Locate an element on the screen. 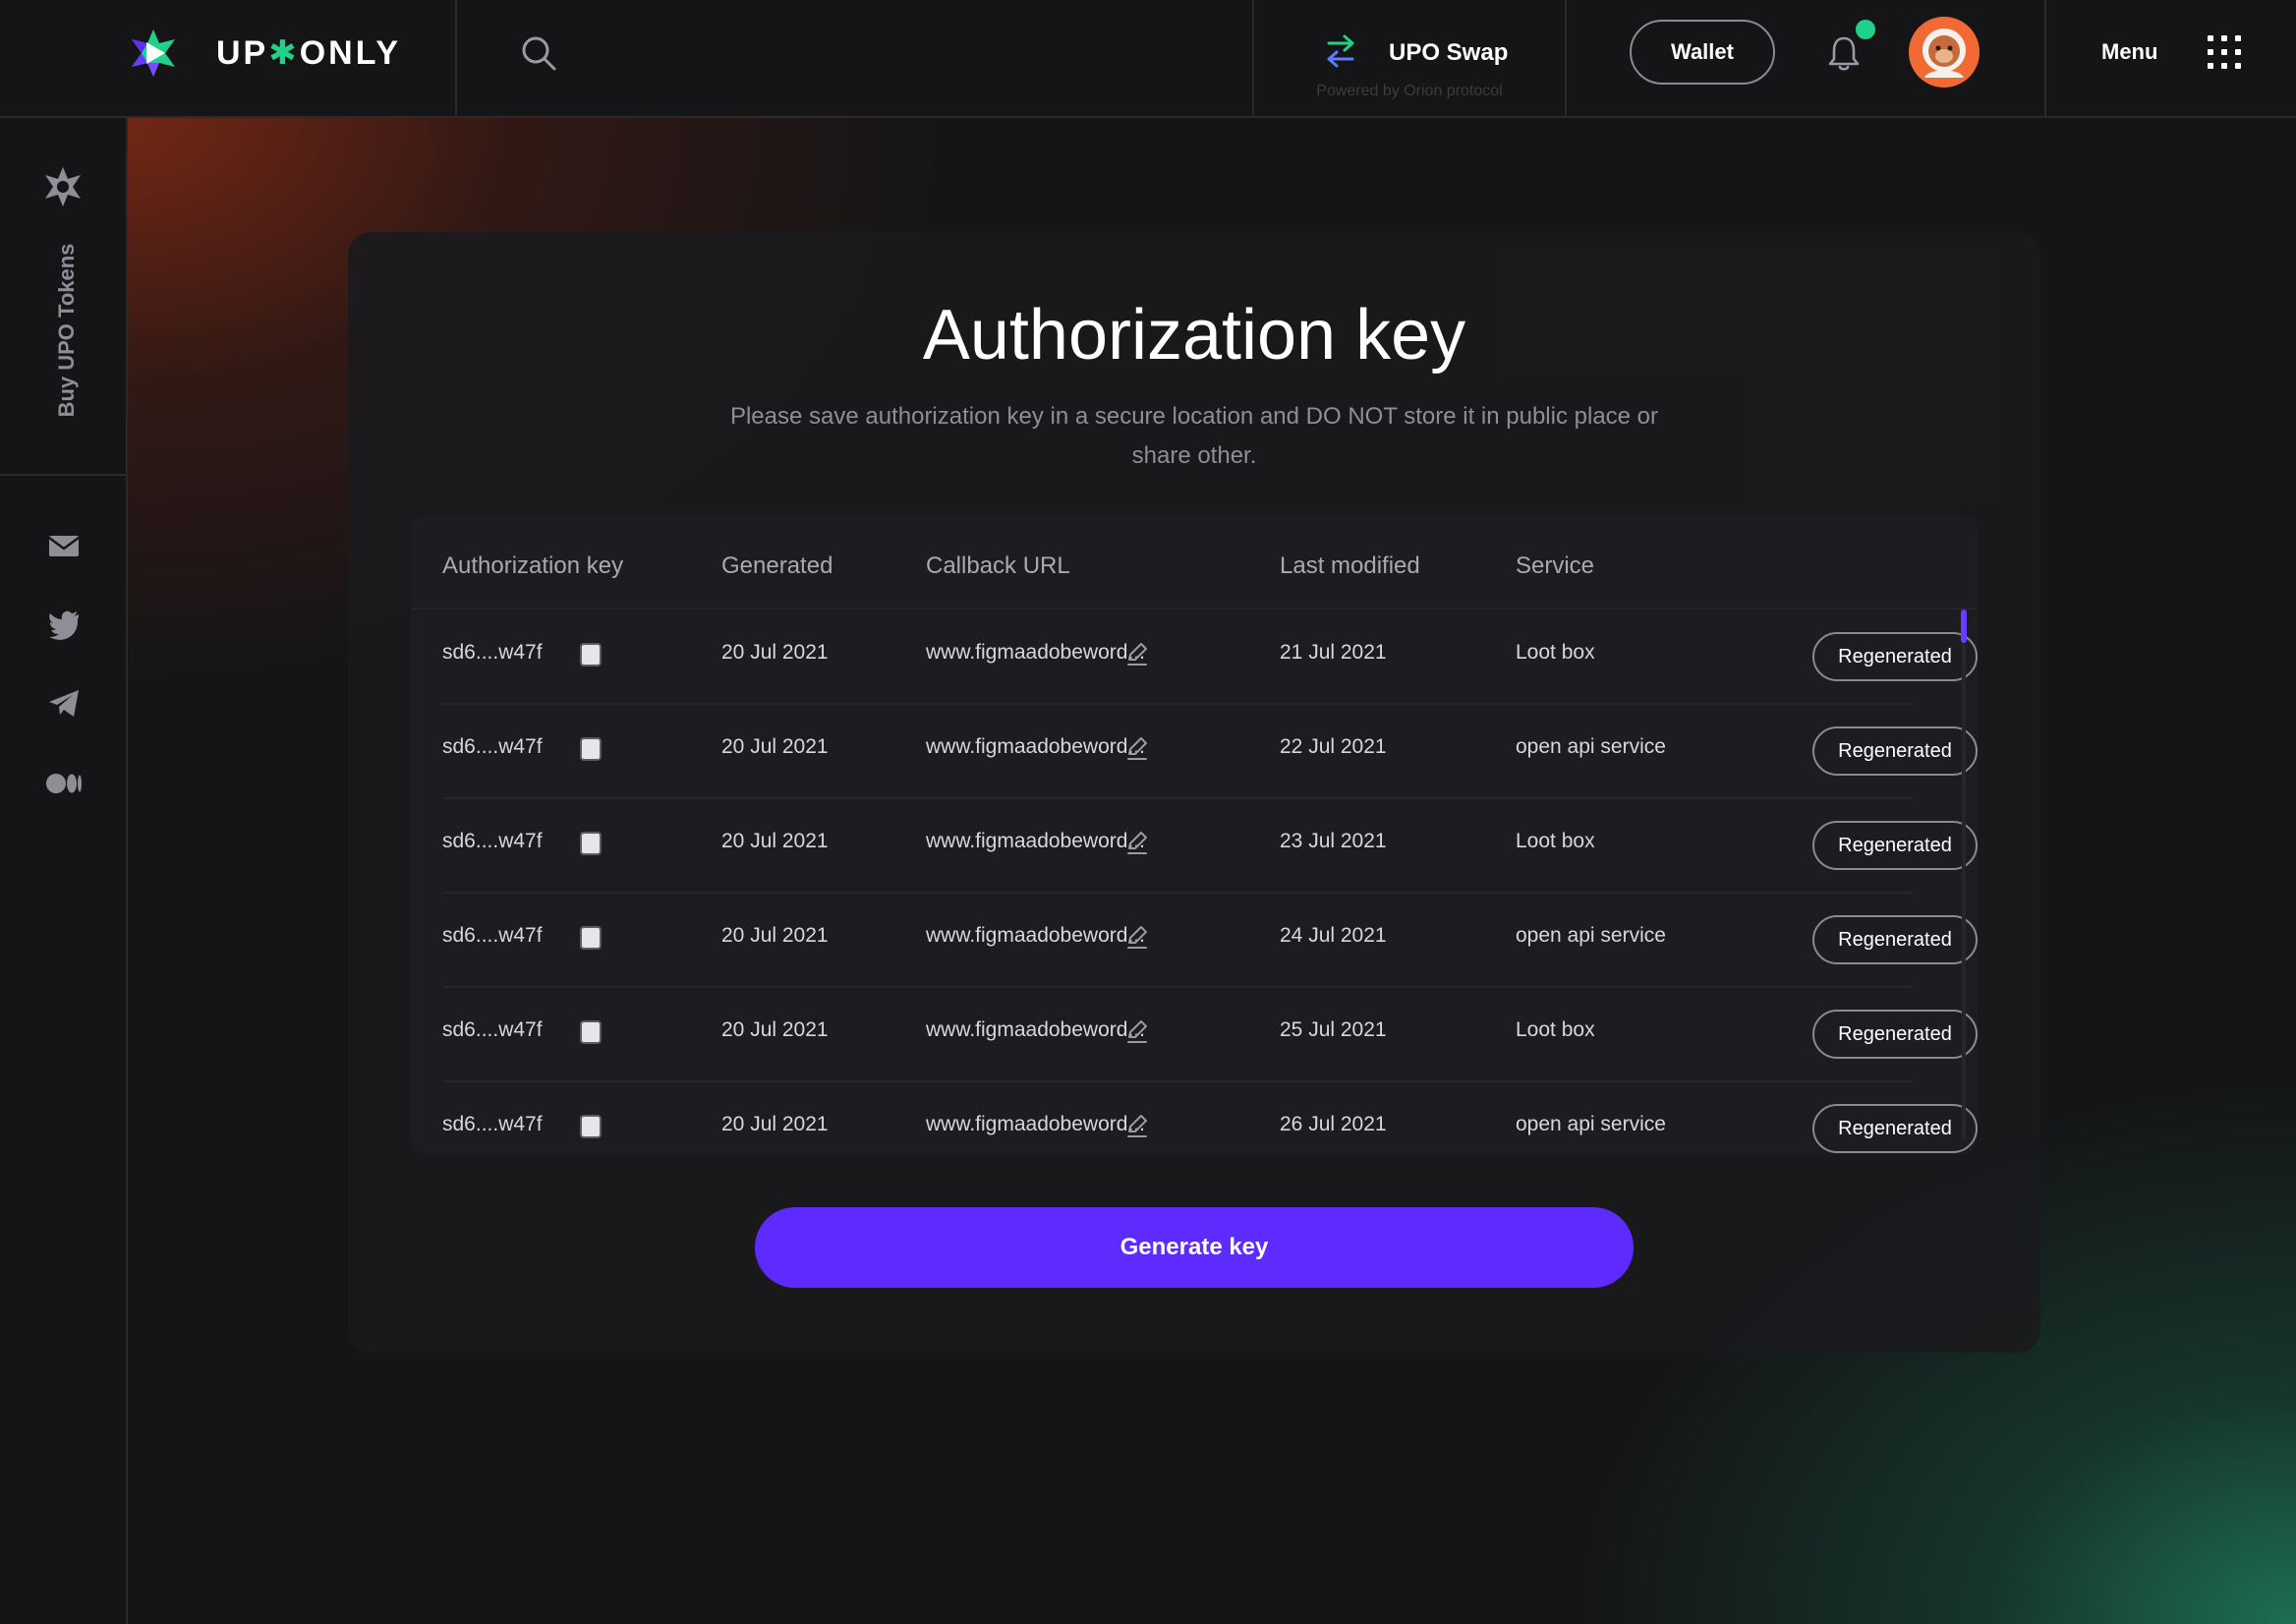 The image size is (2296, 1624). last-modified-date: 24 Jul 2021 is located at coordinates (1333, 935).